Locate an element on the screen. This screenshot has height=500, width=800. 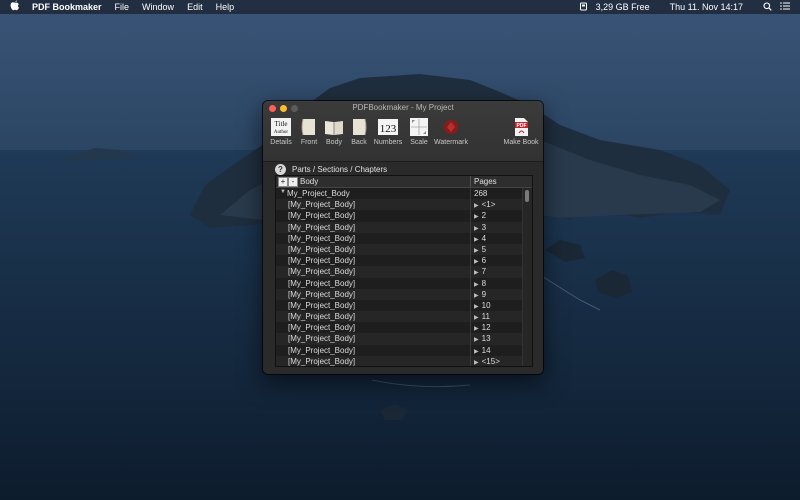
section-header: ? Parts / Sections / Chapters is located at coordinates (331, 169).